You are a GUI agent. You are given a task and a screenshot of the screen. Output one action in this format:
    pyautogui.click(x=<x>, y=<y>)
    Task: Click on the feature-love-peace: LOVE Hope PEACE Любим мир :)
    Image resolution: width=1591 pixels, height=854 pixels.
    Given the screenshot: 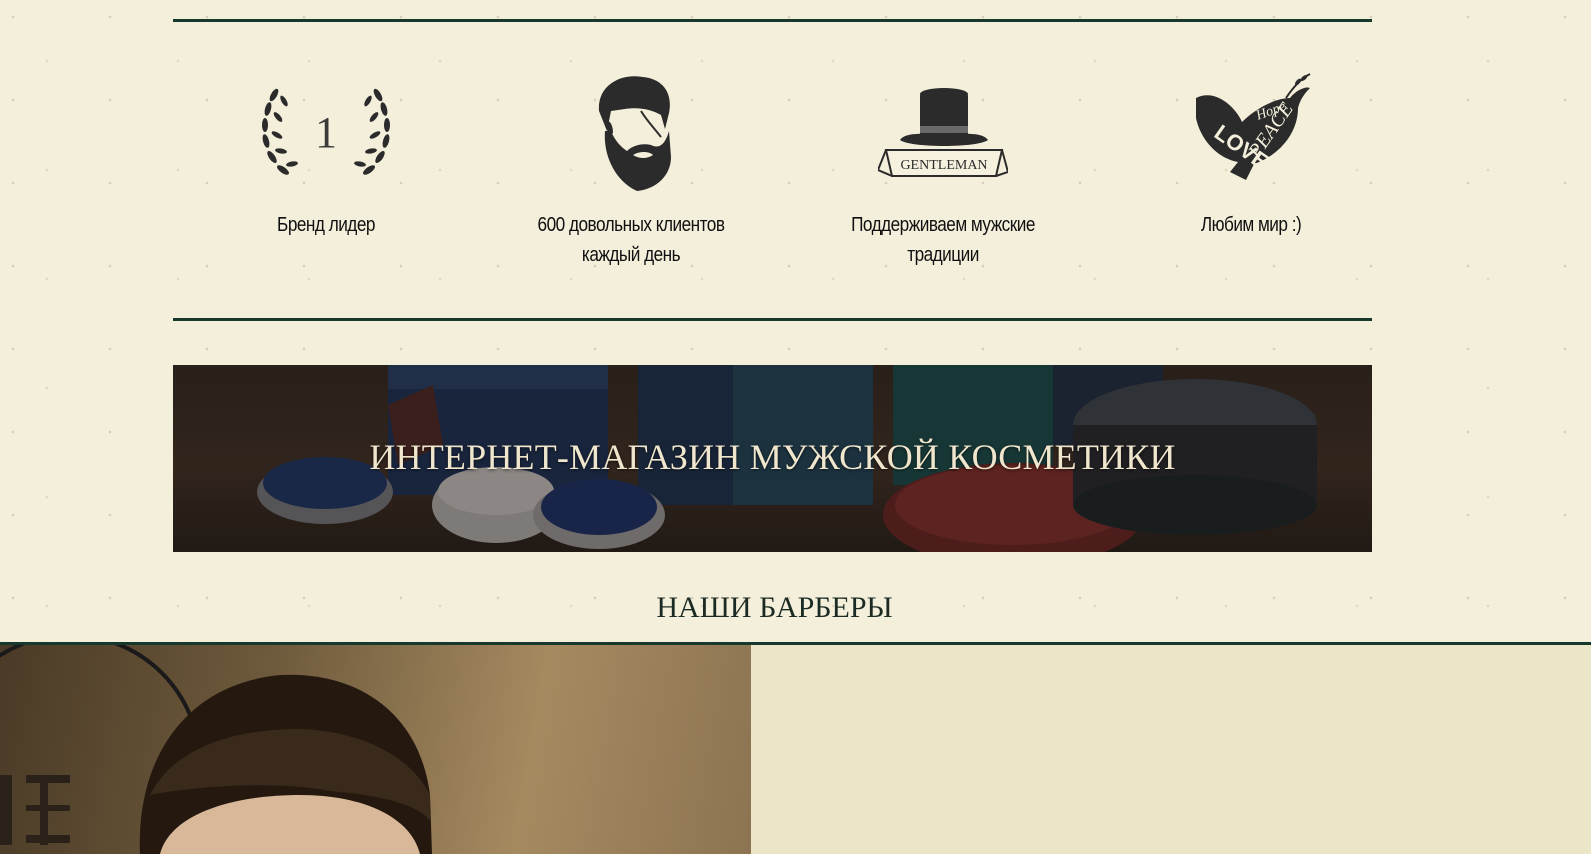 What is the action you would take?
    pyautogui.click(x=1251, y=153)
    